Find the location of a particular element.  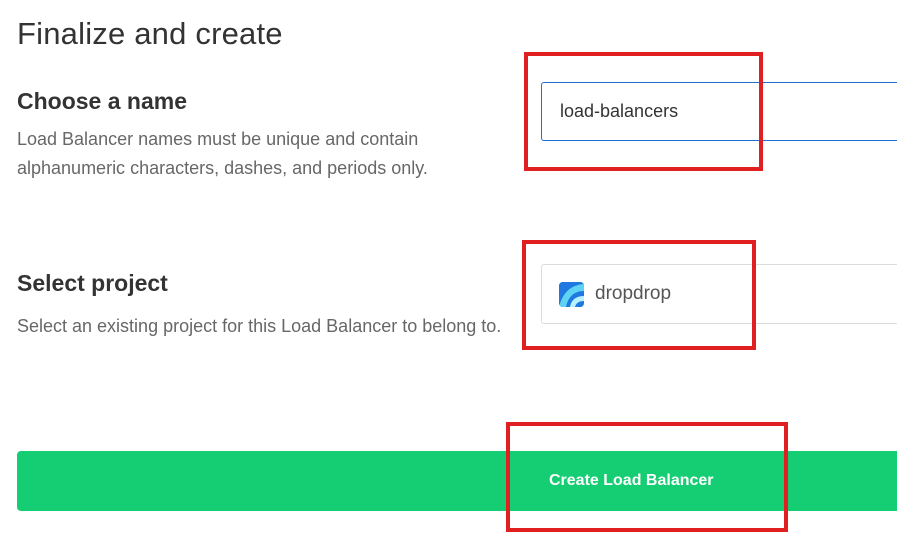

create-load-balancer-label: Create Load Balancer is located at coordinates (631, 480).